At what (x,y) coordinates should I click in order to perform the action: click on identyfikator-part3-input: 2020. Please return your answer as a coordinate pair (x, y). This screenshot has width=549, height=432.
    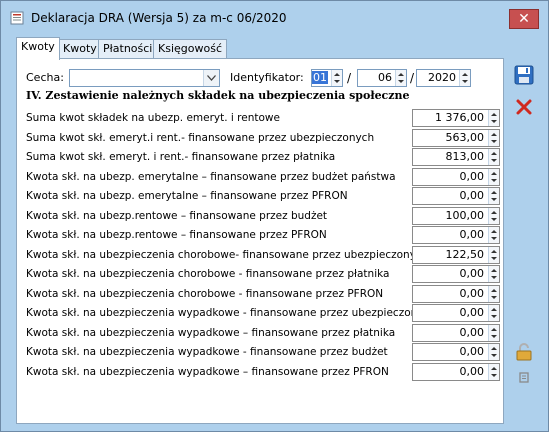
    Looking at the image, I should click on (443, 78).